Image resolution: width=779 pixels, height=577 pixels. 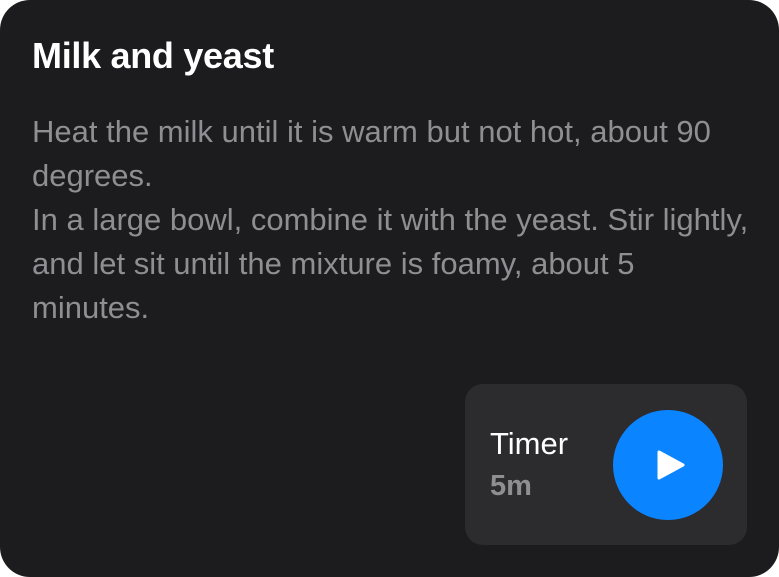 What do you see at coordinates (511, 486) in the screenshot?
I see `timer-duration: 5m` at bounding box center [511, 486].